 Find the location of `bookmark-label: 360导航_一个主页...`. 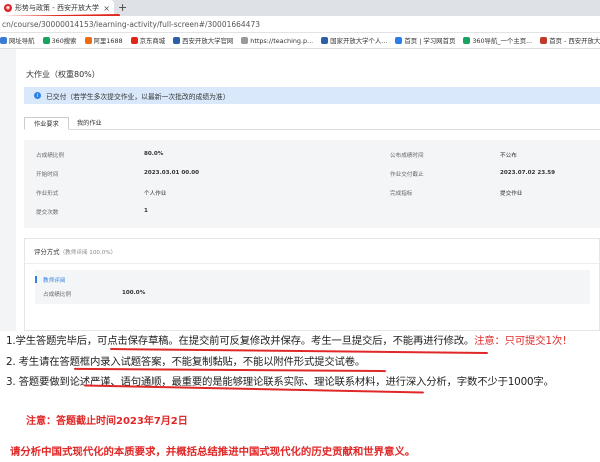

bookmark-label: 360导航_一个主页... is located at coordinates (502, 41).